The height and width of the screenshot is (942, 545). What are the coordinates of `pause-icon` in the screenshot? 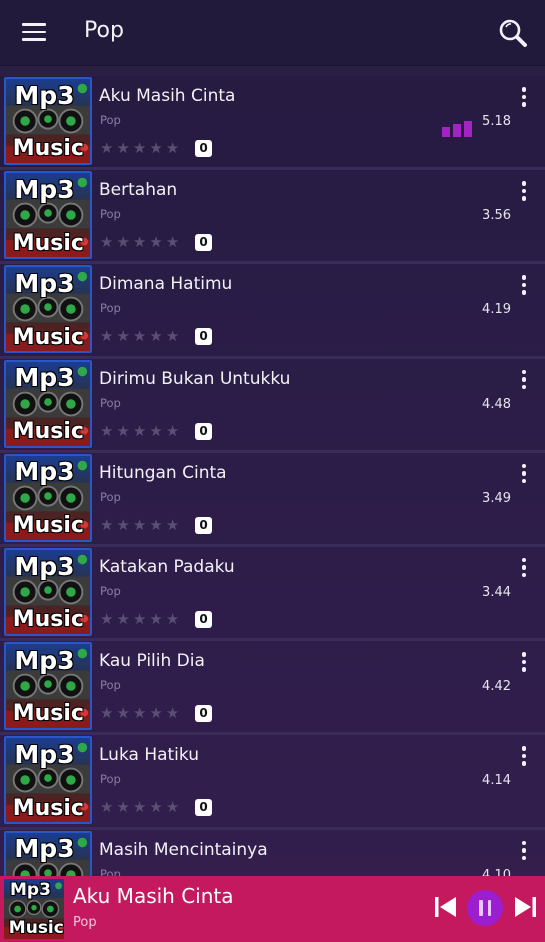 It's located at (485, 908).